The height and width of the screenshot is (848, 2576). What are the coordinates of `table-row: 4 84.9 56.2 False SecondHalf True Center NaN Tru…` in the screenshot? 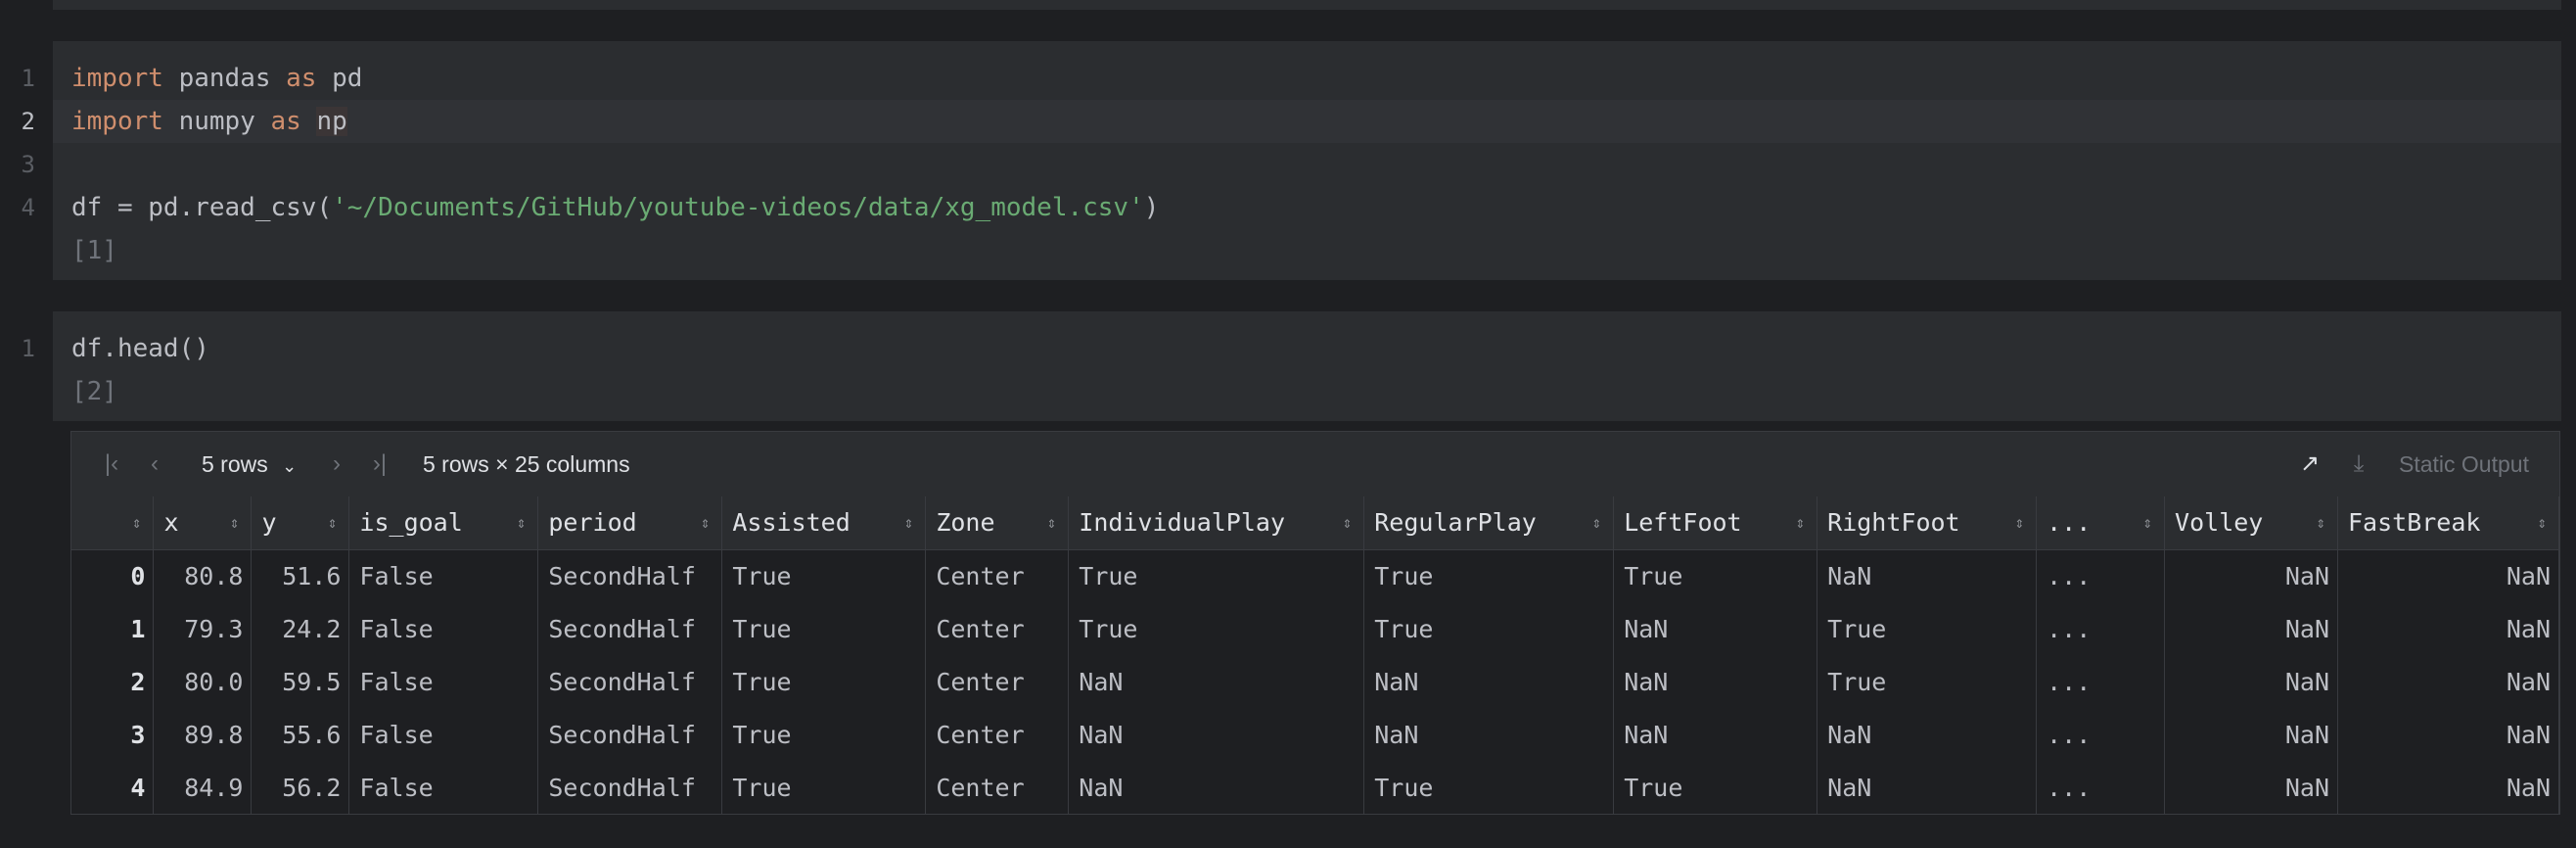 It's located at (1315, 787).